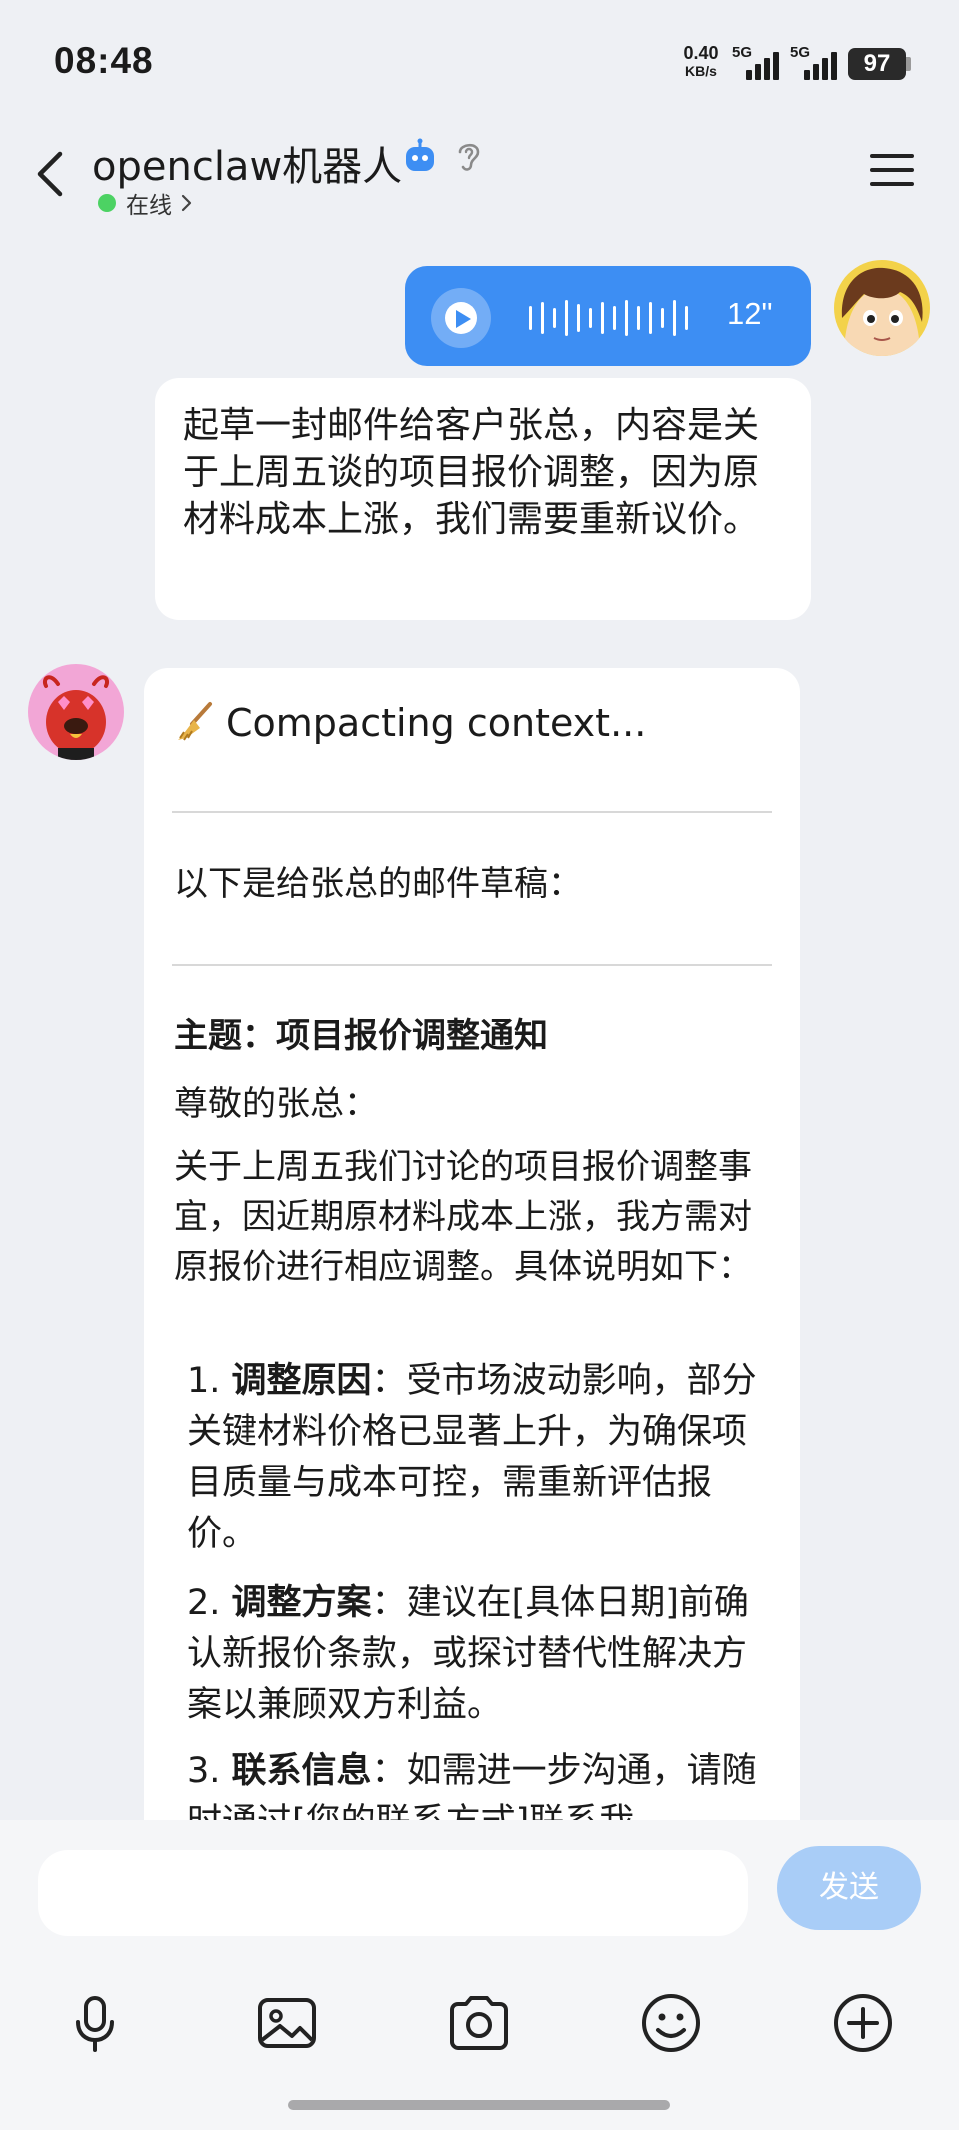 The height and width of the screenshot is (2130, 959). What do you see at coordinates (301, 1603) in the screenshot?
I see `item-heading: 调整方案` at bounding box center [301, 1603].